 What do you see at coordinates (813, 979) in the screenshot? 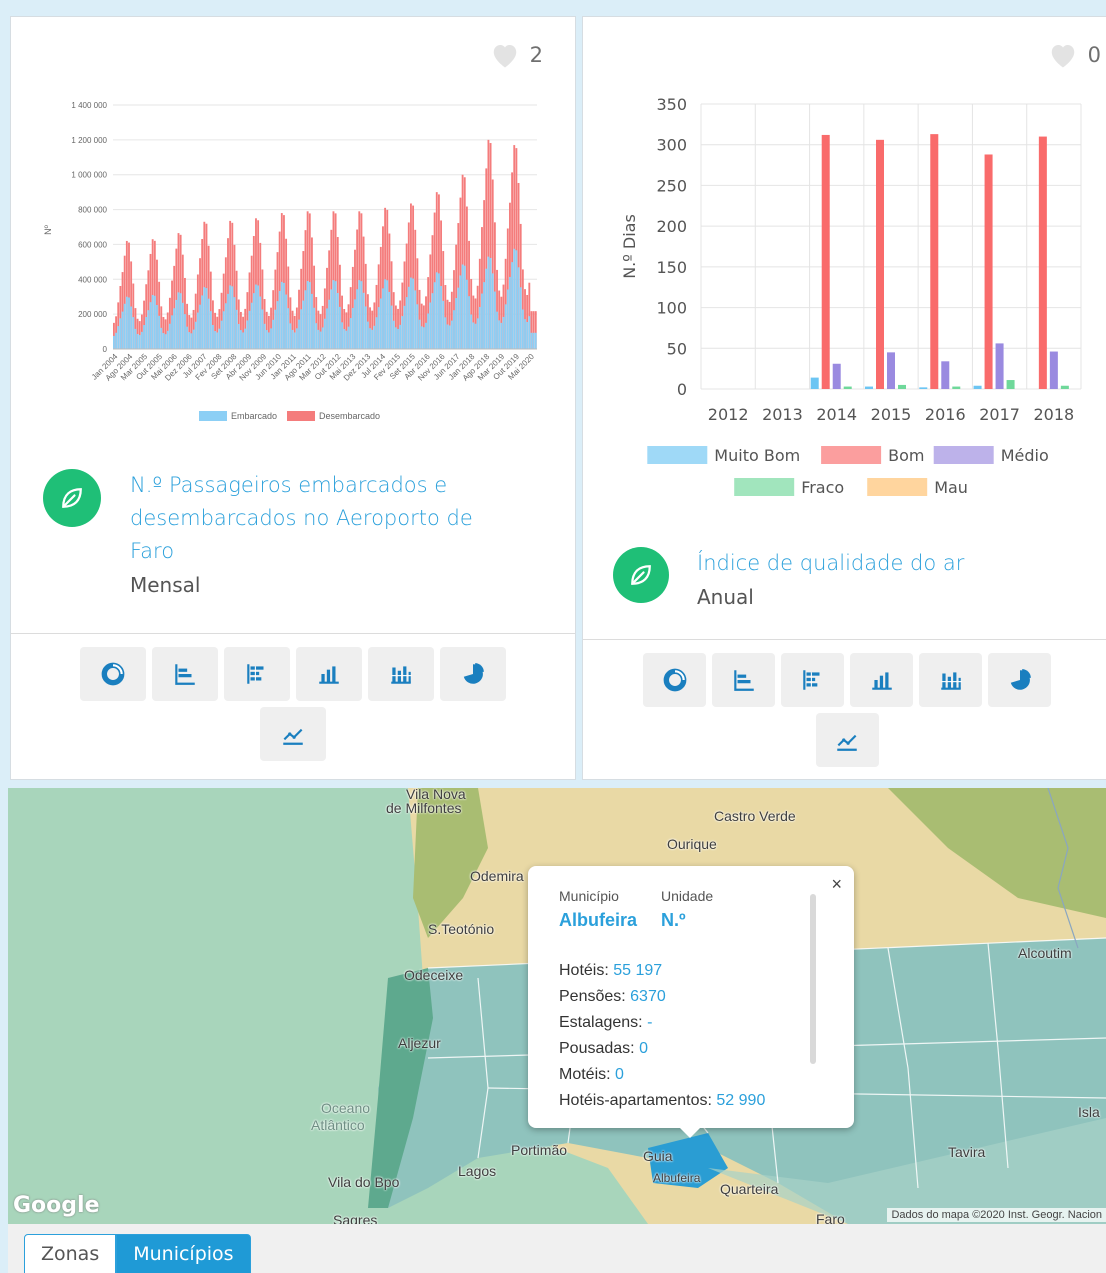
I see `popup-scrollbar` at bounding box center [813, 979].